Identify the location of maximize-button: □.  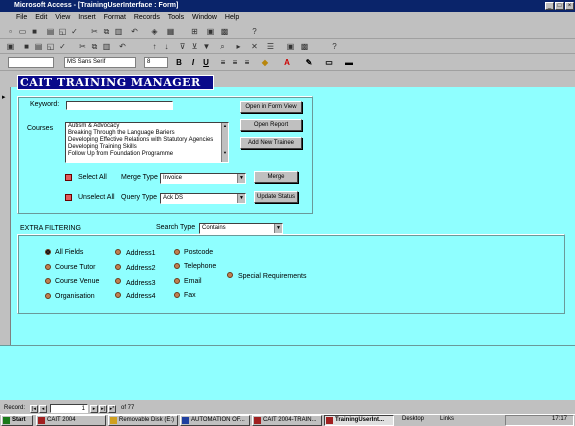
(559, 6).